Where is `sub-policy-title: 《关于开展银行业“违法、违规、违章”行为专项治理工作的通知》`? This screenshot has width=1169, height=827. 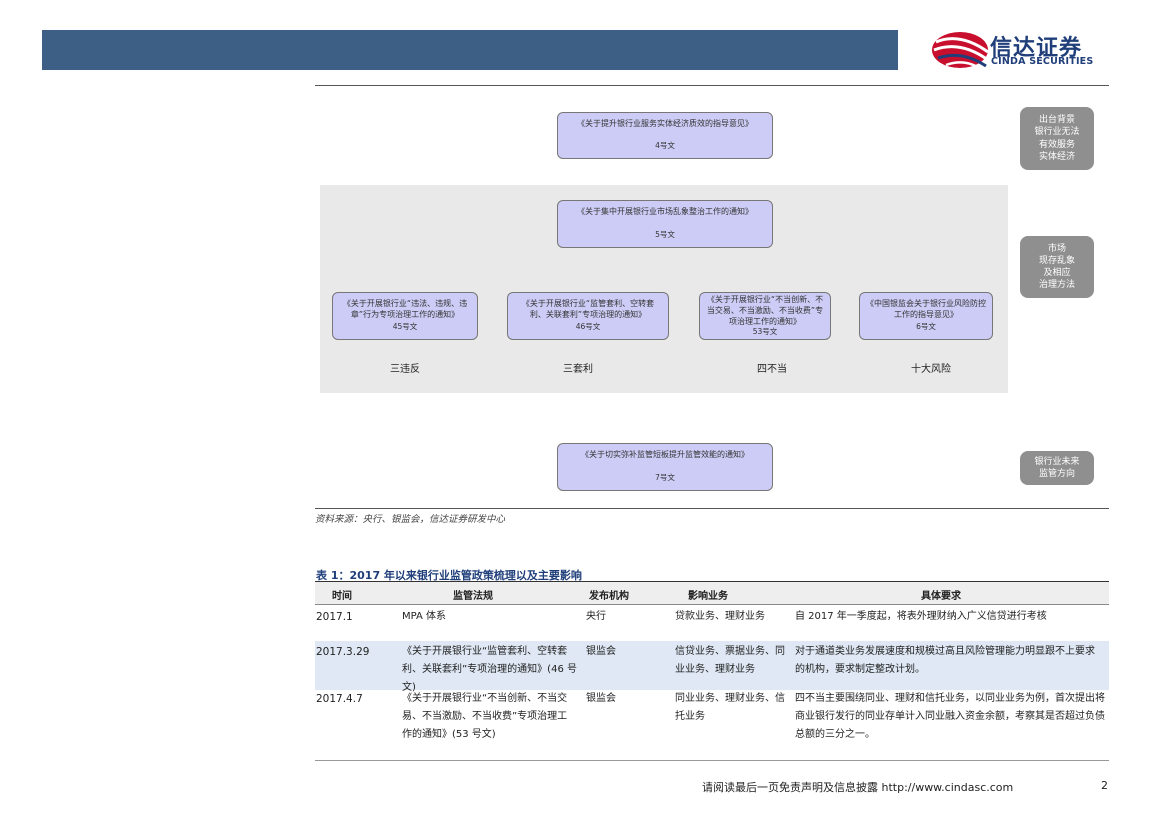
sub-policy-title: 《关于开展银行业“违法、违规、违章”行为专项治理工作的通知》 is located at coordinates (405, 309).